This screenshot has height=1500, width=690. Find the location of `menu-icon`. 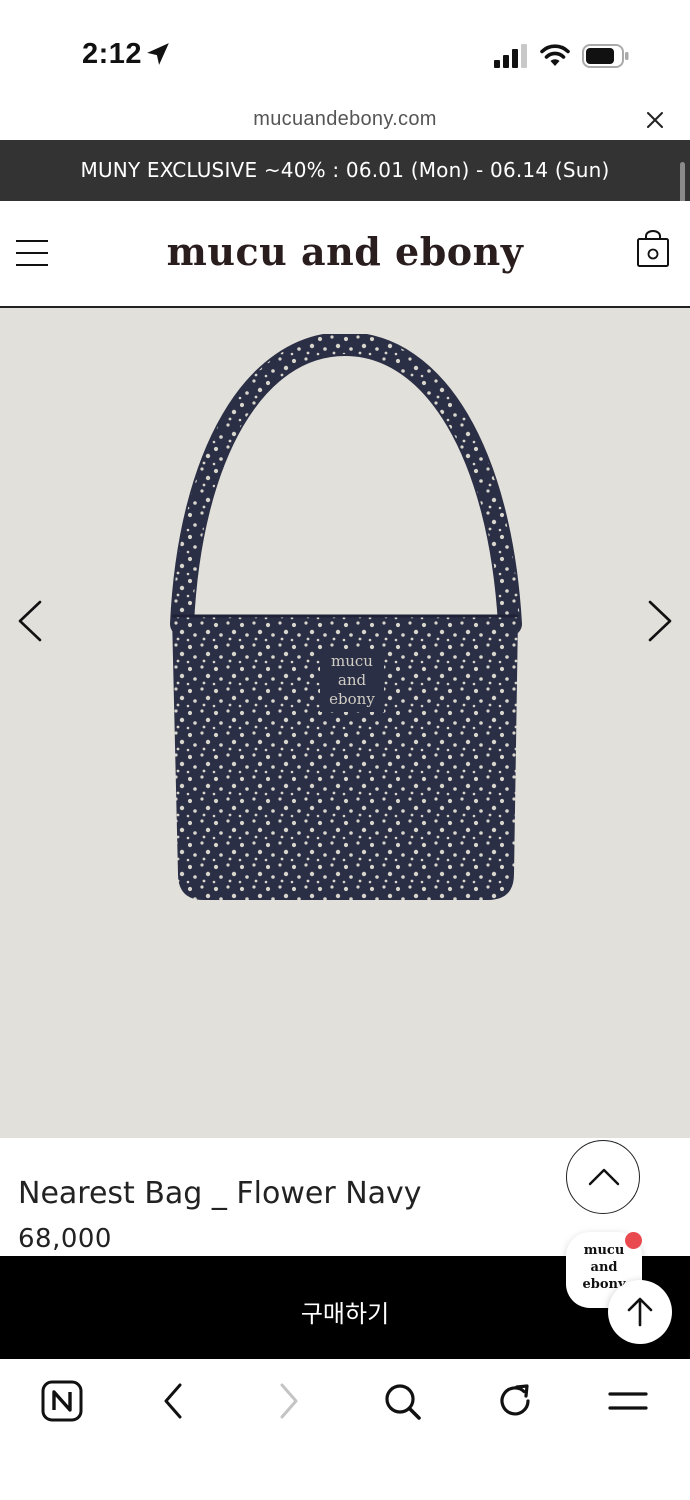

menu-icon is located at coordinates (628, 1401).